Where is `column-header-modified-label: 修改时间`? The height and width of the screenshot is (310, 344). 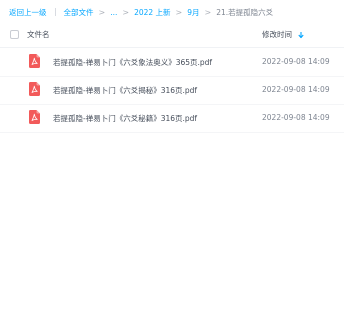
column-header-modified-label: 修改时间 is located at coordinates (277, 34).